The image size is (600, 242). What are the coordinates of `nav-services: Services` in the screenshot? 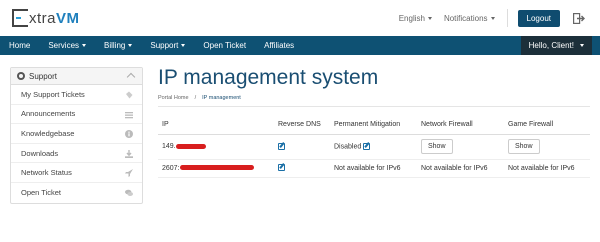 It's located at (67, 45).